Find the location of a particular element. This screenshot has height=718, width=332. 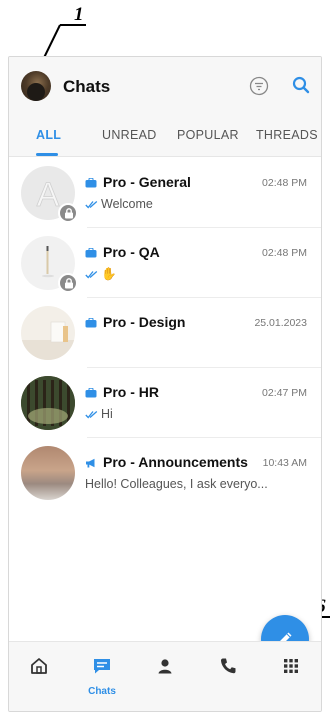

nav-home is located at coordinates (39, 676).